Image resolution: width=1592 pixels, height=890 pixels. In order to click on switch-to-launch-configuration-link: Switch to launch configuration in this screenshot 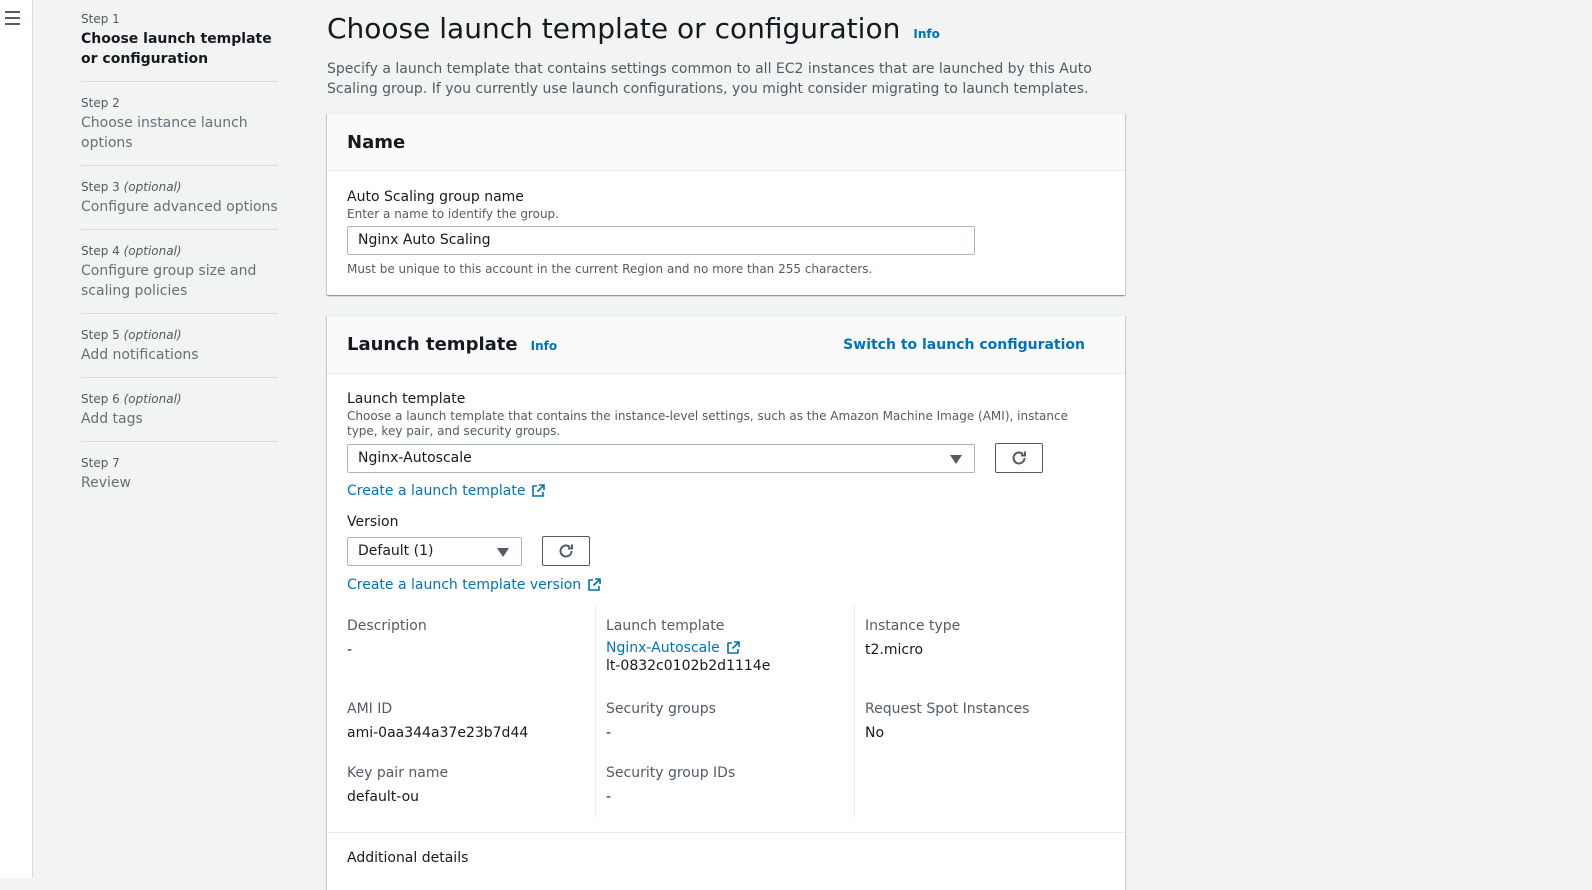, I will do `click(964, 345)`.